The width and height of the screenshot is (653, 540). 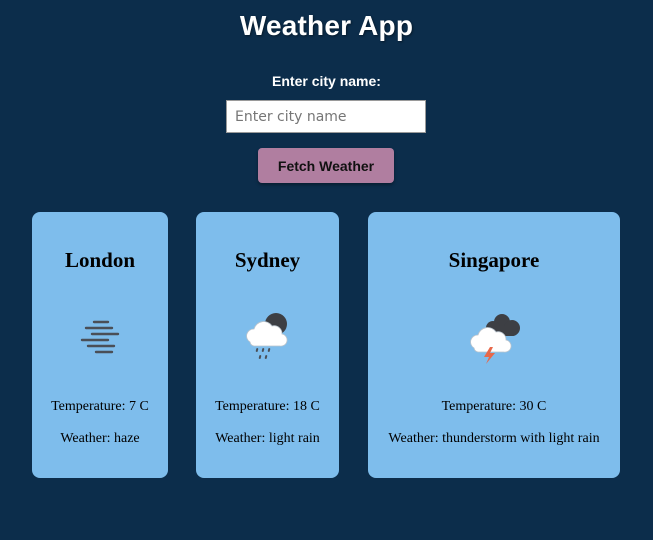 I want to click on city-input, so click(x=326, y=116).